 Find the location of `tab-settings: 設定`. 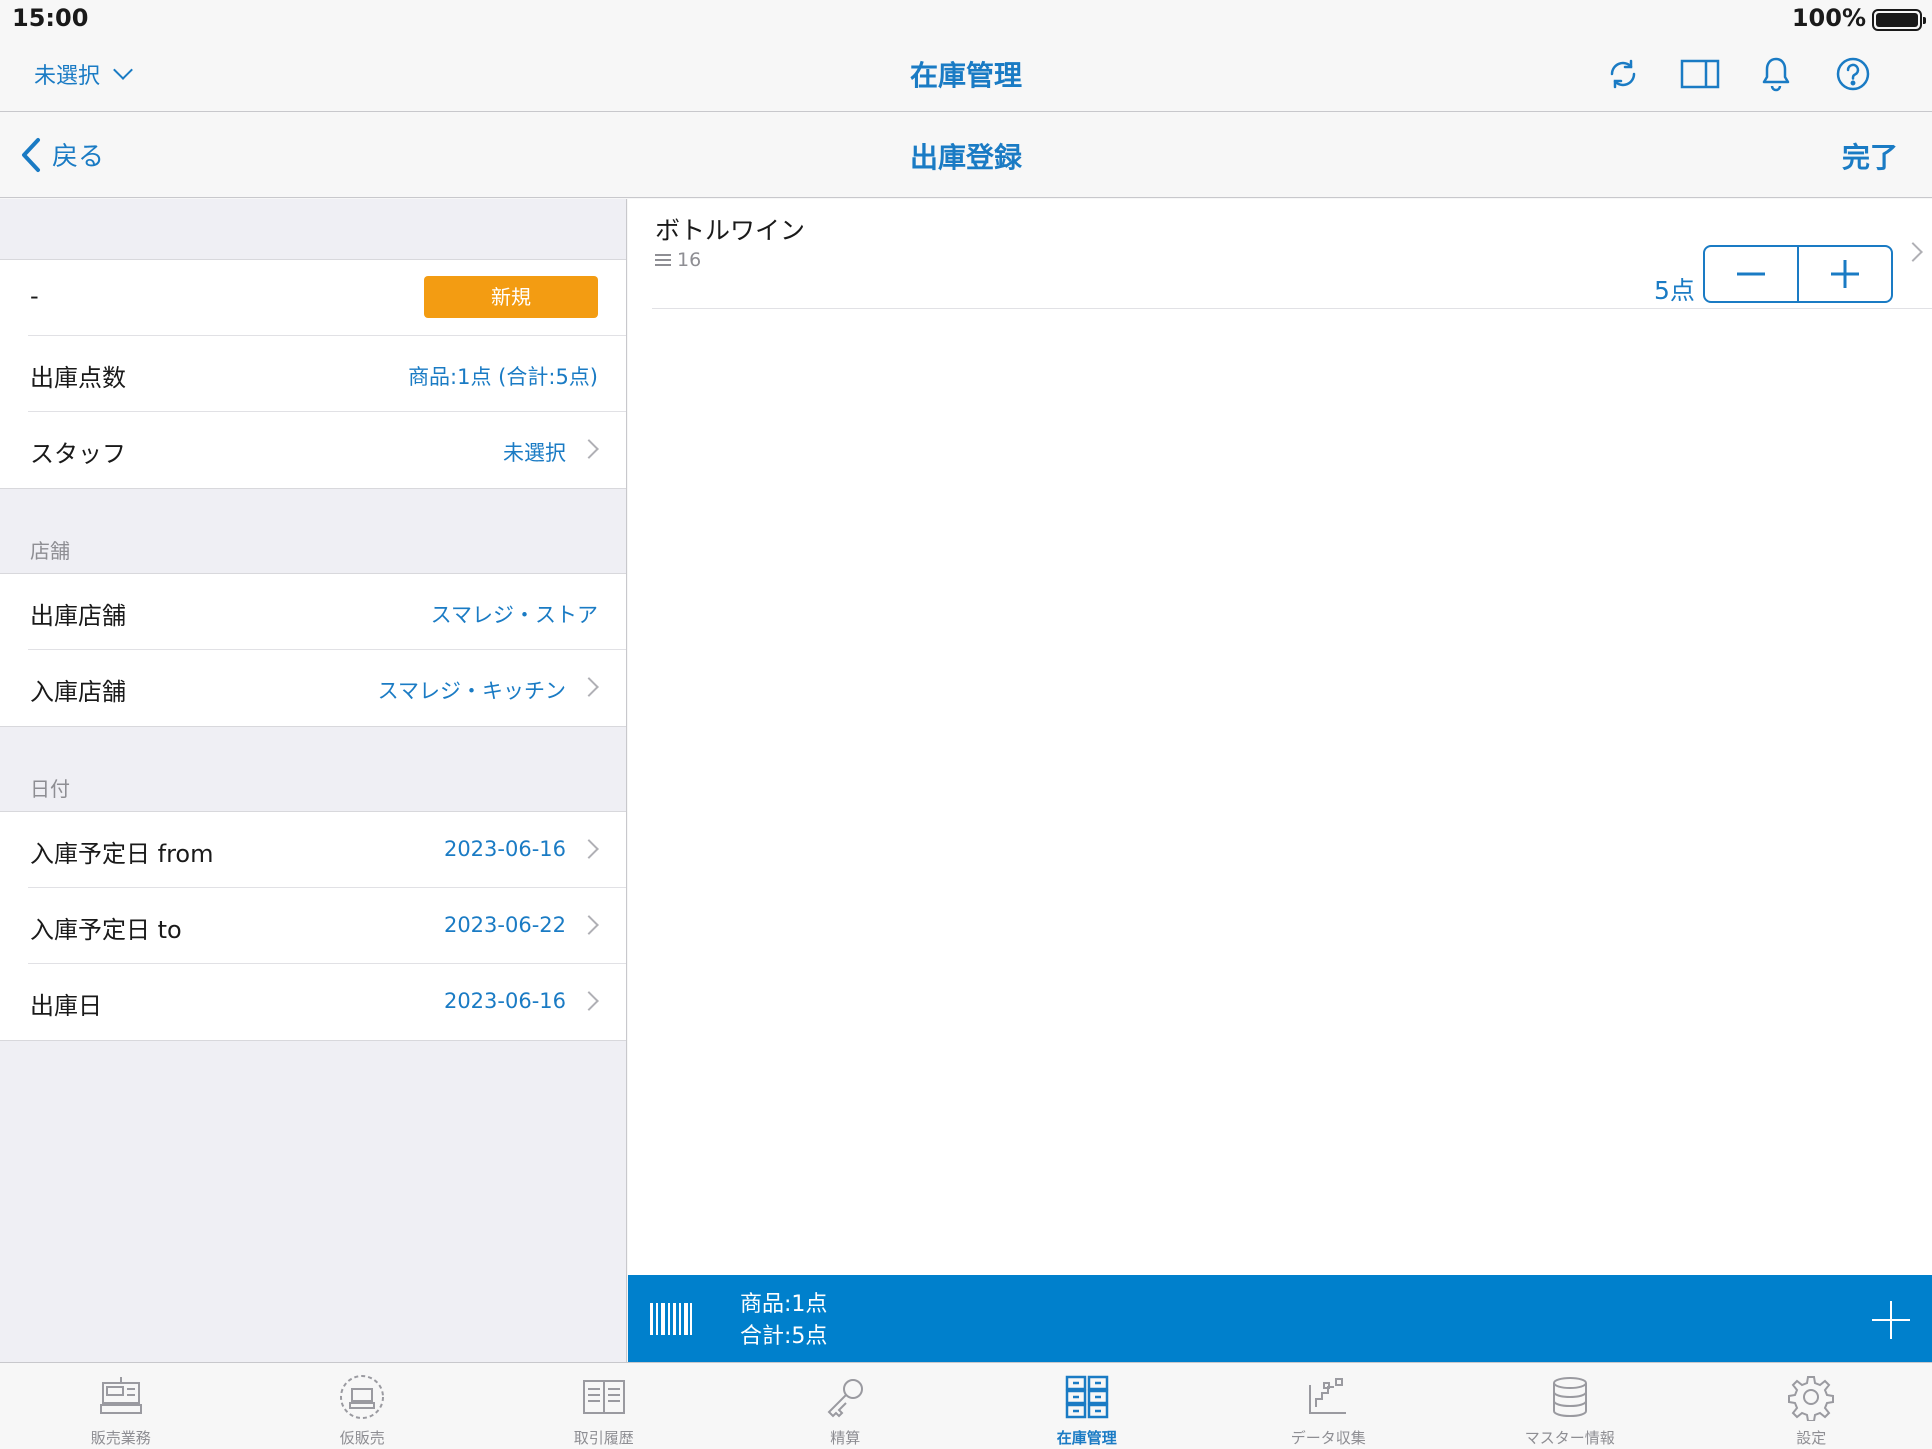

tab-settings: 設定 is located at coordinates (1811, 1406).